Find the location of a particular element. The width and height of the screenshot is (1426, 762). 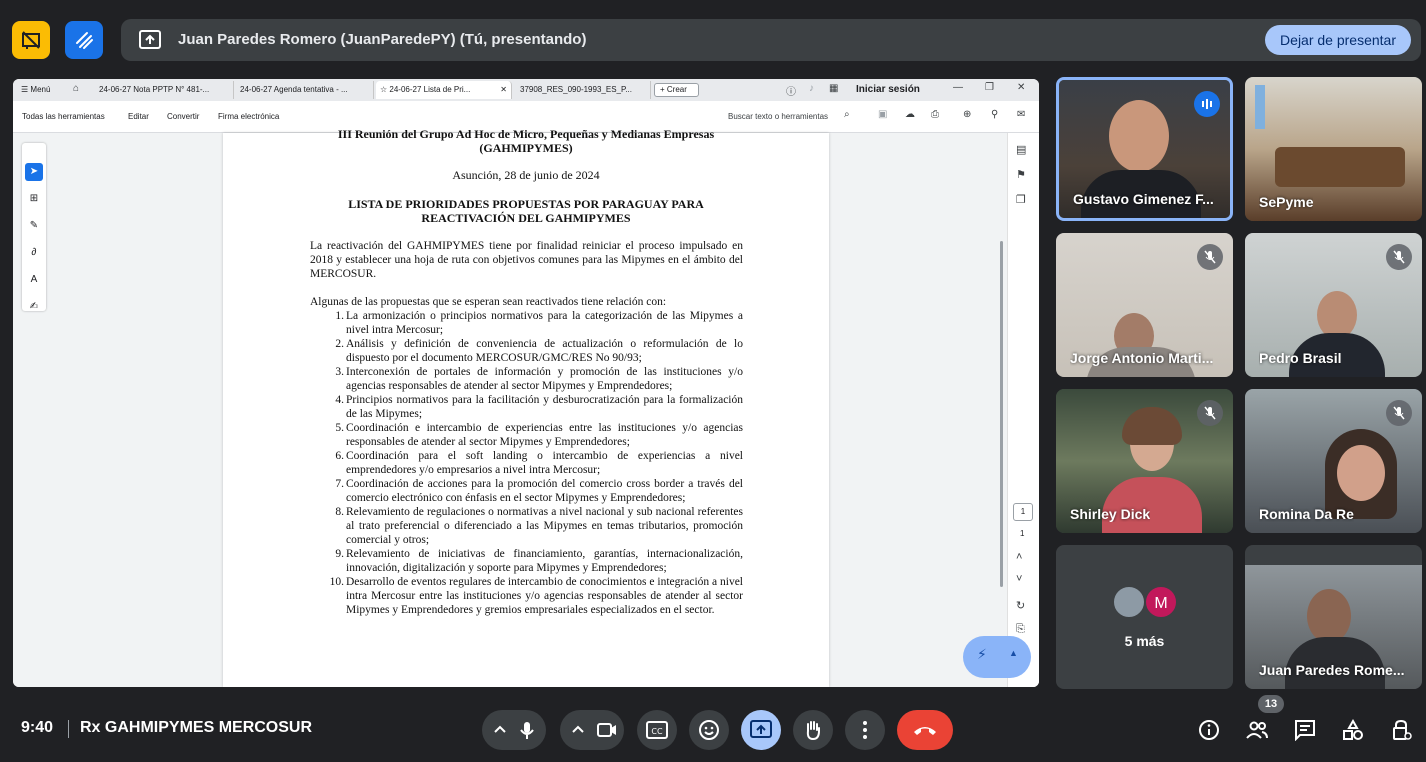

participant-tile: SePyme is located at coordinates (1333, 149).